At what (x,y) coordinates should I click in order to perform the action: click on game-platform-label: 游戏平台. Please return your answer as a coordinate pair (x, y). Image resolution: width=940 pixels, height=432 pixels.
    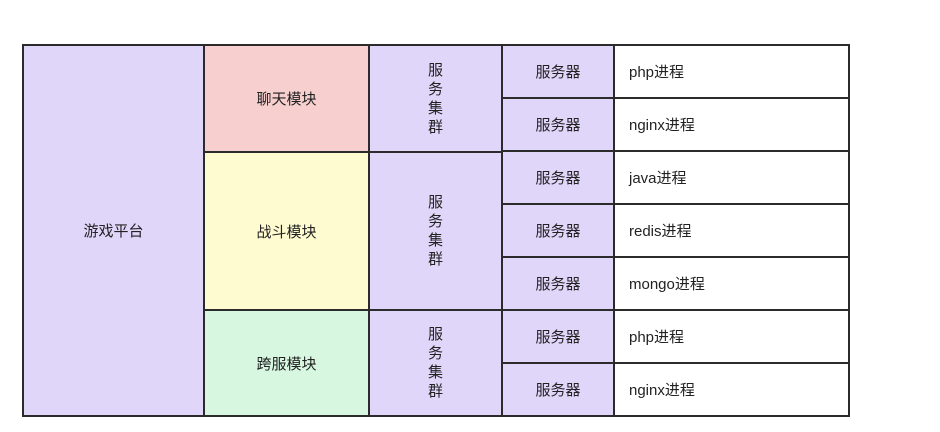
    Looking at the image, I should click on (113, 231).